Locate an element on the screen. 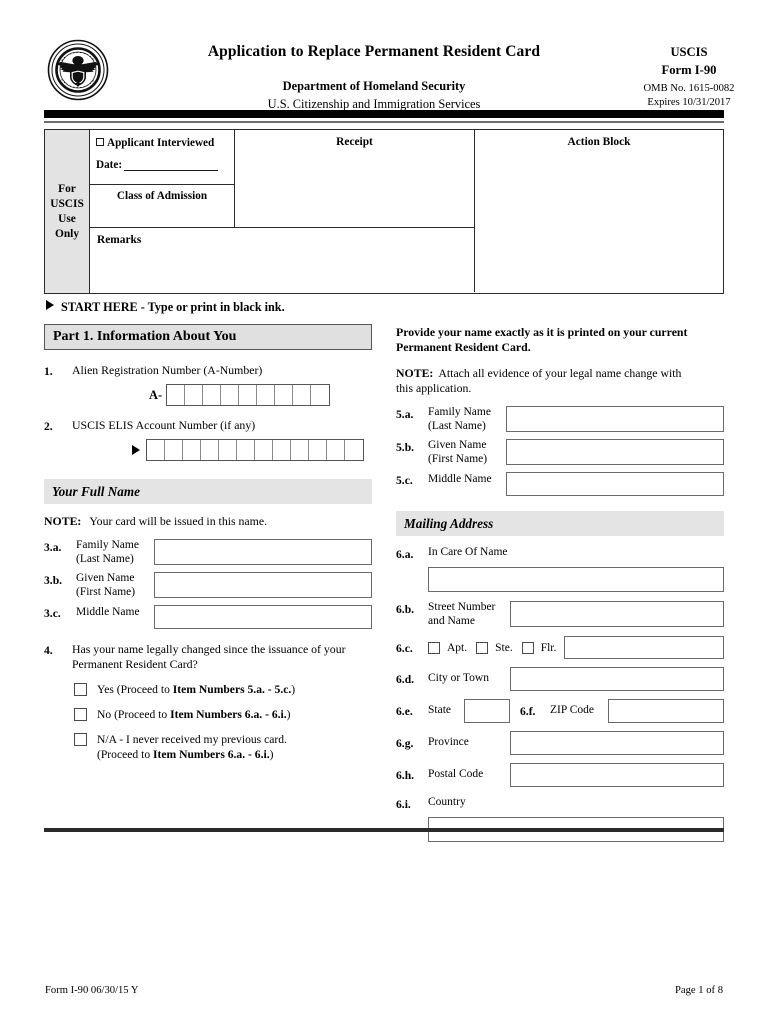 This screenshot has height=1024, width=768. action-block-cell: Action Block is located at coordinates (599, 211).